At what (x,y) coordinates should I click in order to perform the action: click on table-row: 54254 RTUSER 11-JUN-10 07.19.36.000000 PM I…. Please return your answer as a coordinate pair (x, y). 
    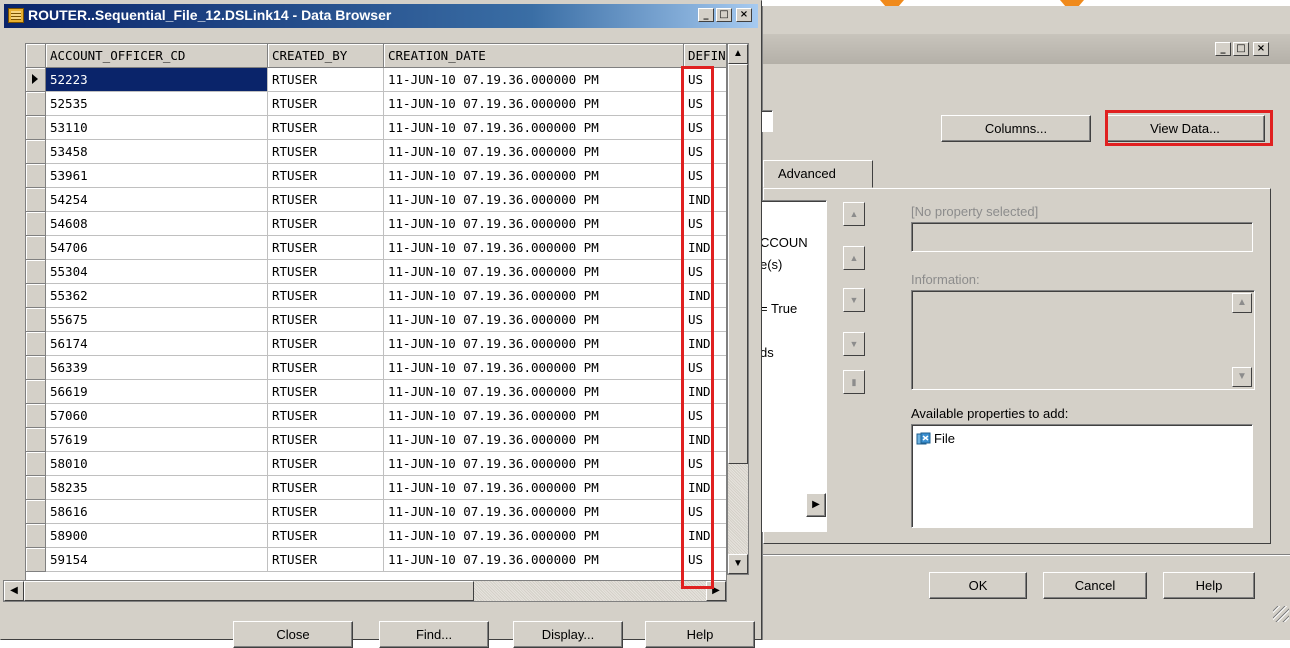
    Looking at the image, I should click on (376, 200).